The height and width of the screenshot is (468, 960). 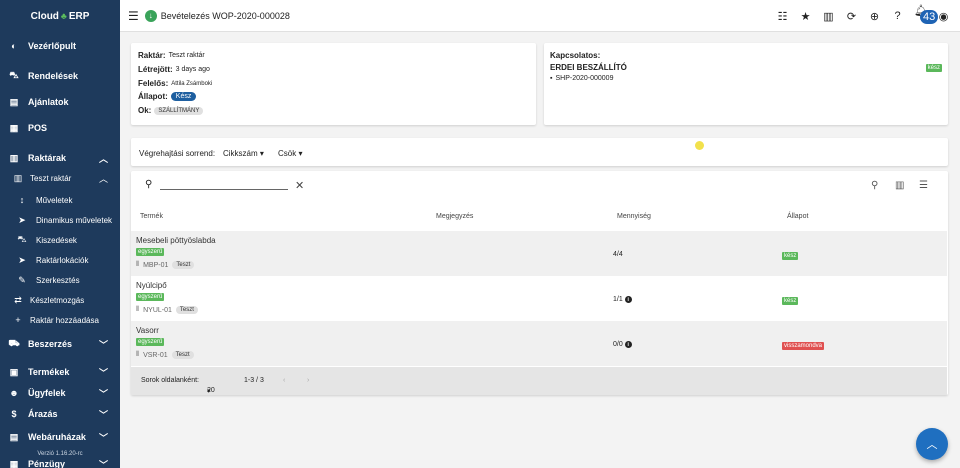 I want to click on row-status-tag: visszamondva, so click(x=803, y=346).